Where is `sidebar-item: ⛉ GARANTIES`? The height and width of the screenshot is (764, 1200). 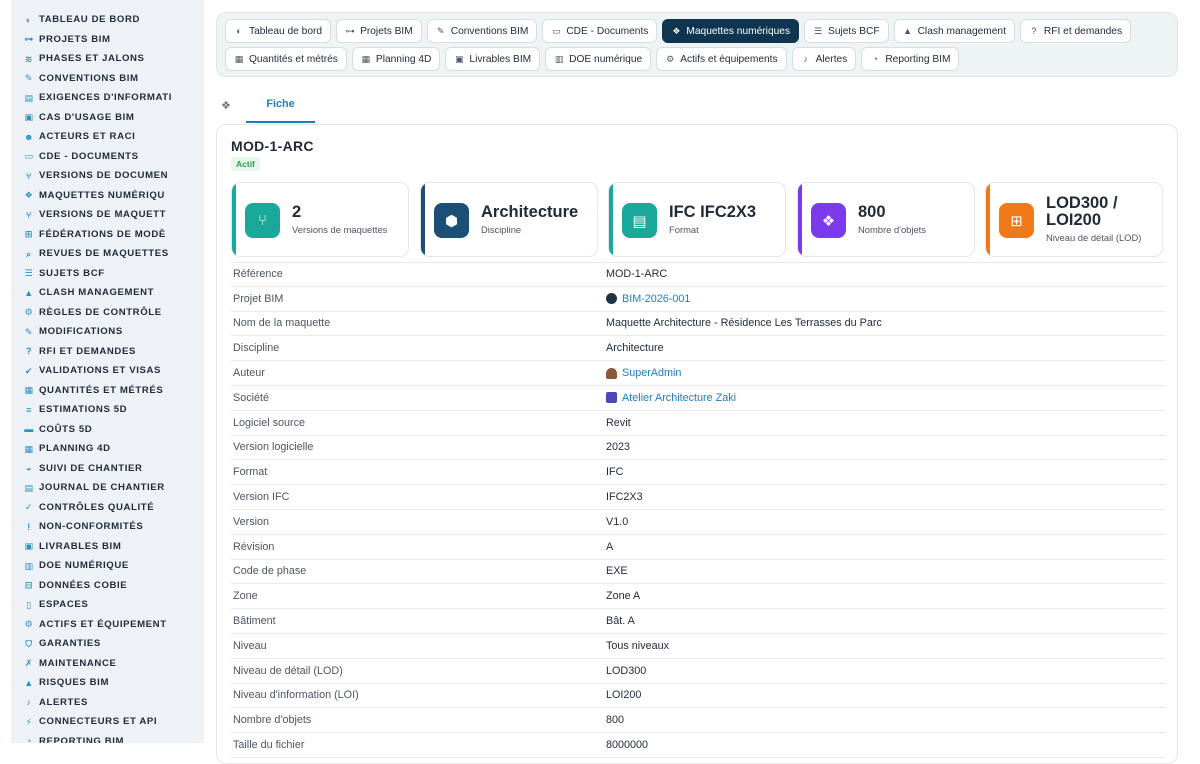 sidebar-item: ⛉ GARANTIES is located at coordinates (107, 644).